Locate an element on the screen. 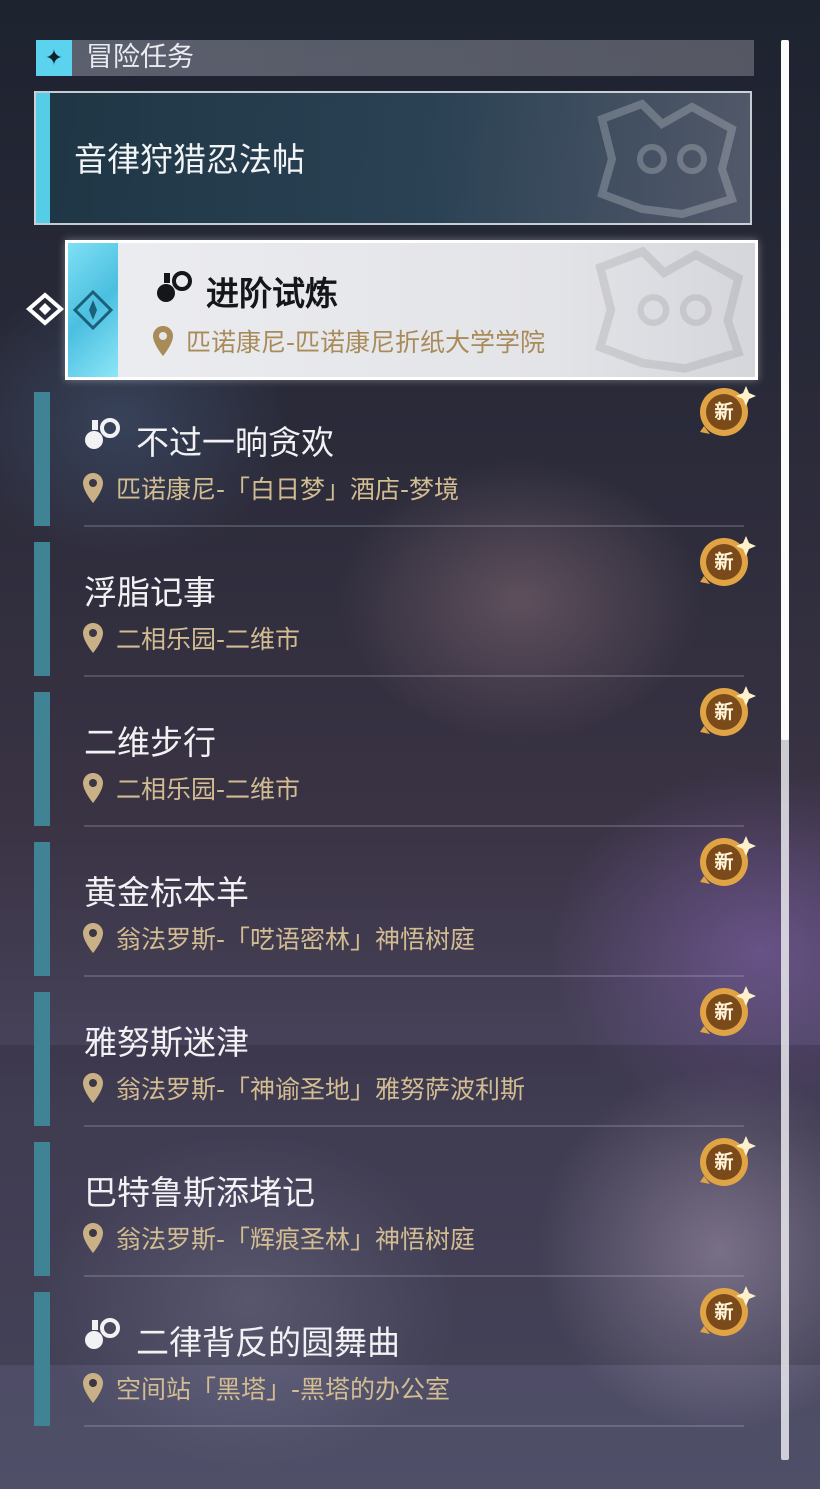 The image size is (820, 1489). quest-location: 翁法罗斯-「神谕圣地」雅努萨波利斯 is located at coordinates (321, 1089).